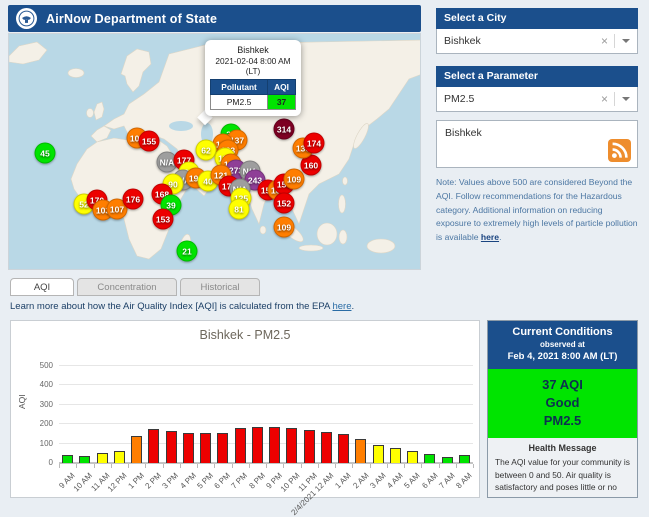  Describe the element at coordinates (45, 153) in the screenshot. I see `map-marker: 45` at that location.